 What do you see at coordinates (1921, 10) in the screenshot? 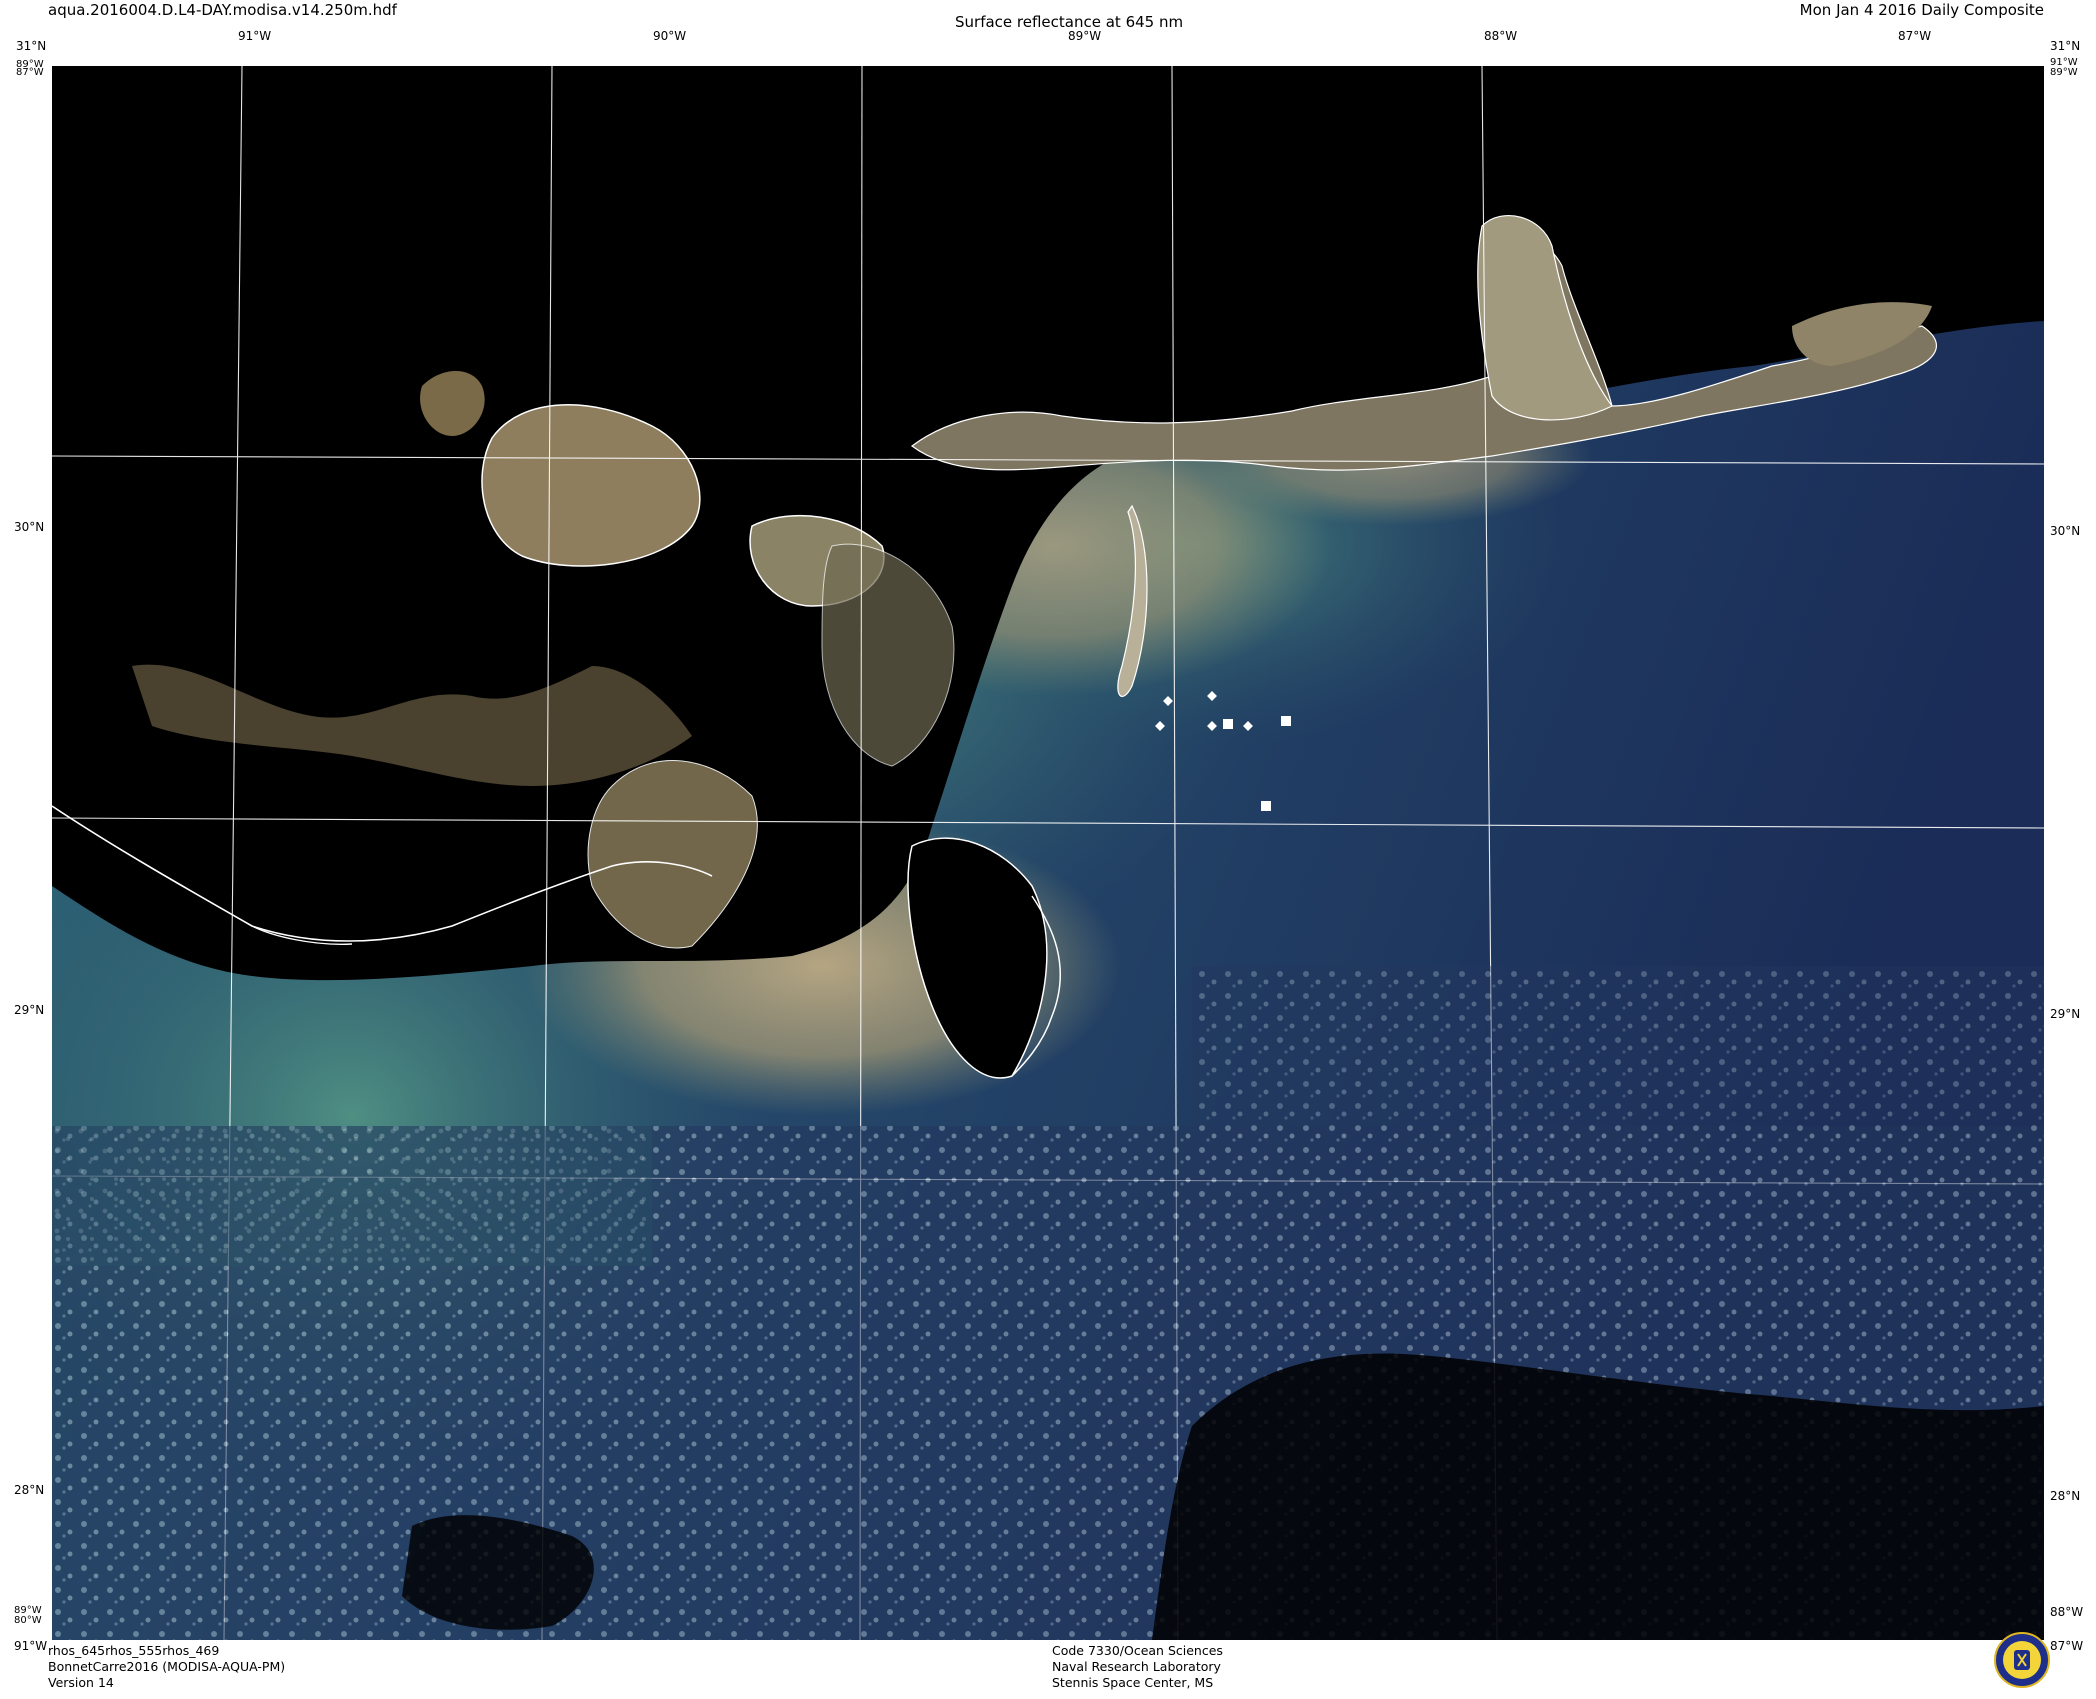
I see `composite-date: Mon Jan 4 2016 Daily Composite` at bounding box center [1921, 10].